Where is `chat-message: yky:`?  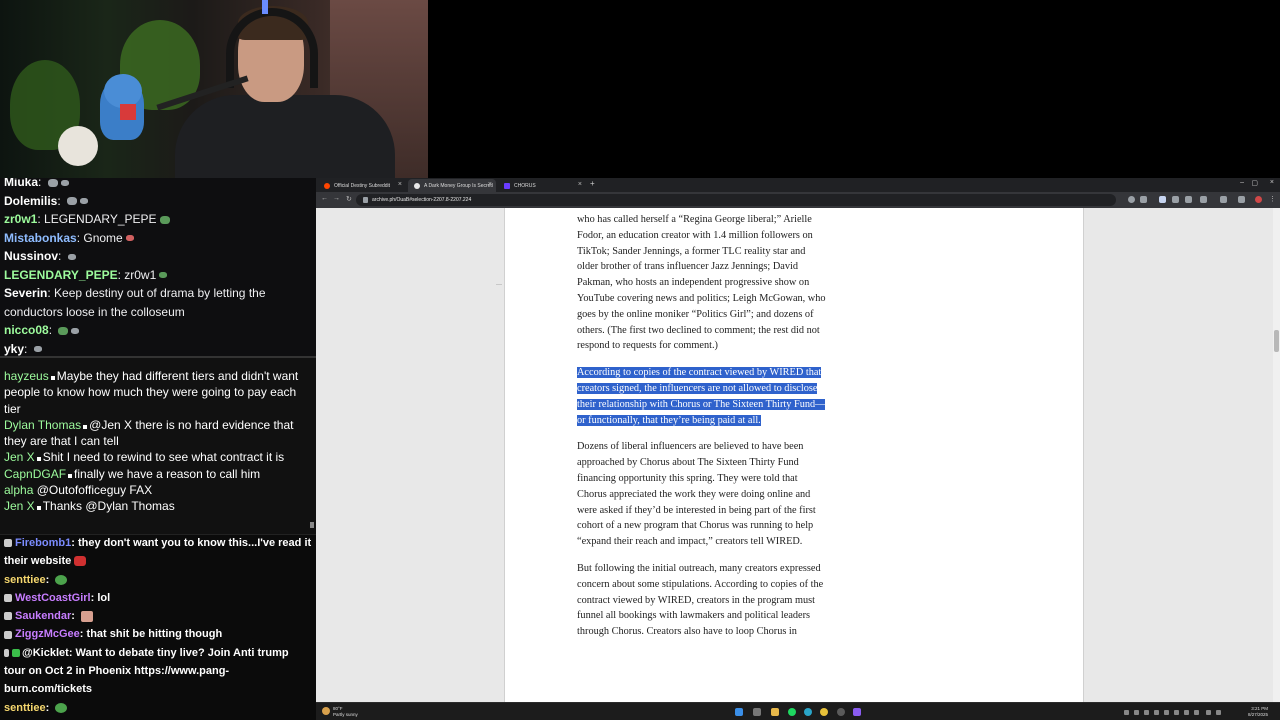 chat-message: yky: is located at coordinates (158, 348).